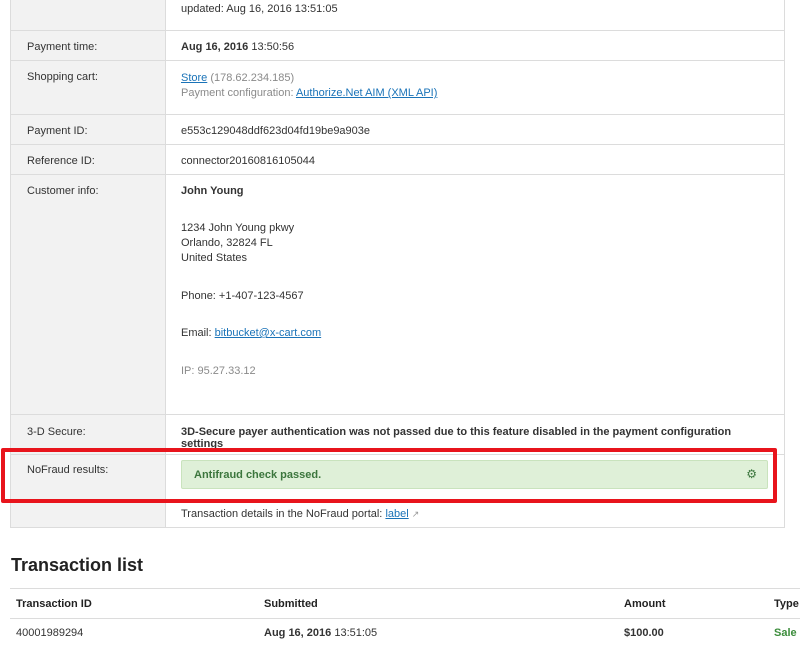  What do you see at coordinates (366, 93) in the screenshot?
I see `payment-config-link: Authorize.Net AIM (XML API)` at bounding box center [366, 93].